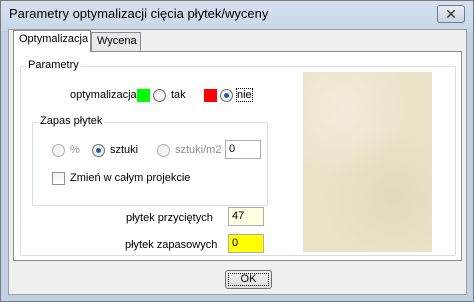 This screenshot has height=302, width=474. I want to click on spare-tiles-field: 0, so click(246, 243).